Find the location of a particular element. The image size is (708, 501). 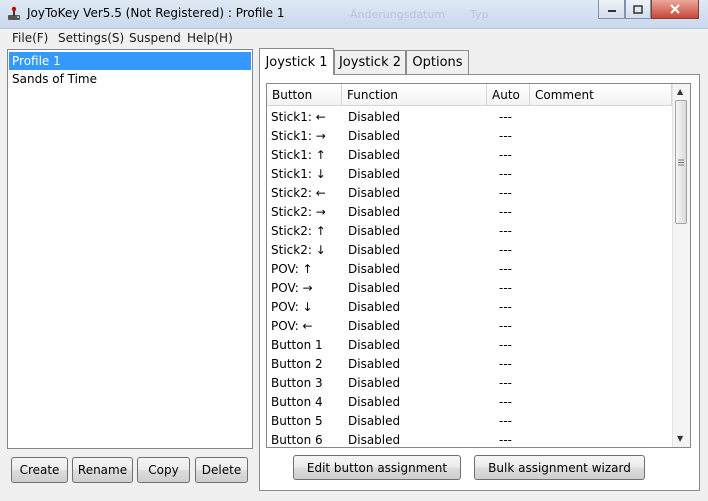

profile-item-profile-1: Profile 1 is located at coordinates (130, 61).